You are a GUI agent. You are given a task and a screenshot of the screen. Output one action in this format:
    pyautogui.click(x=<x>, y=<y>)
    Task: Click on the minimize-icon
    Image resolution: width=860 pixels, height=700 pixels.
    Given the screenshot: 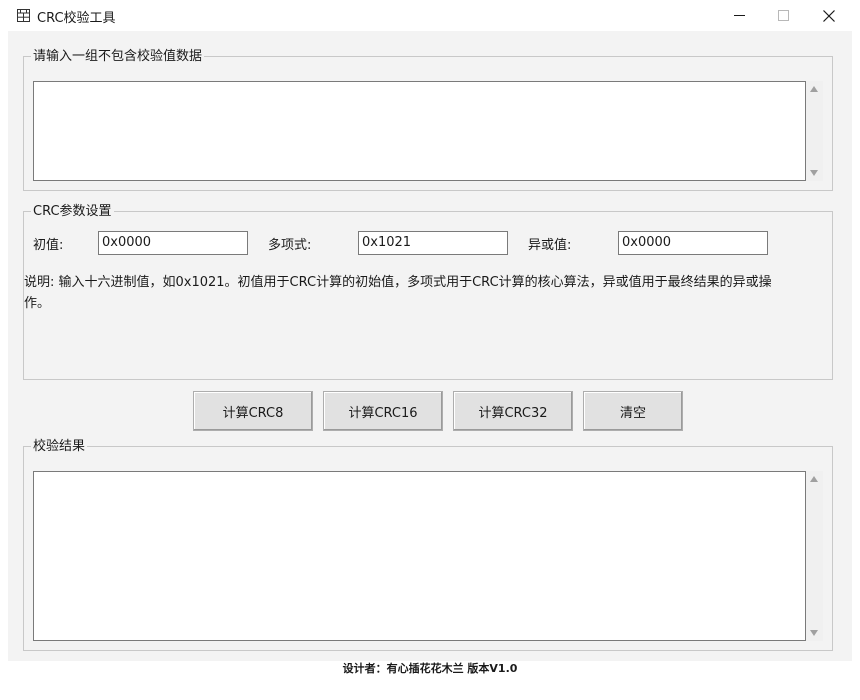 What is the action you would take?
    pyautogui.click(x=739, y=15)
    